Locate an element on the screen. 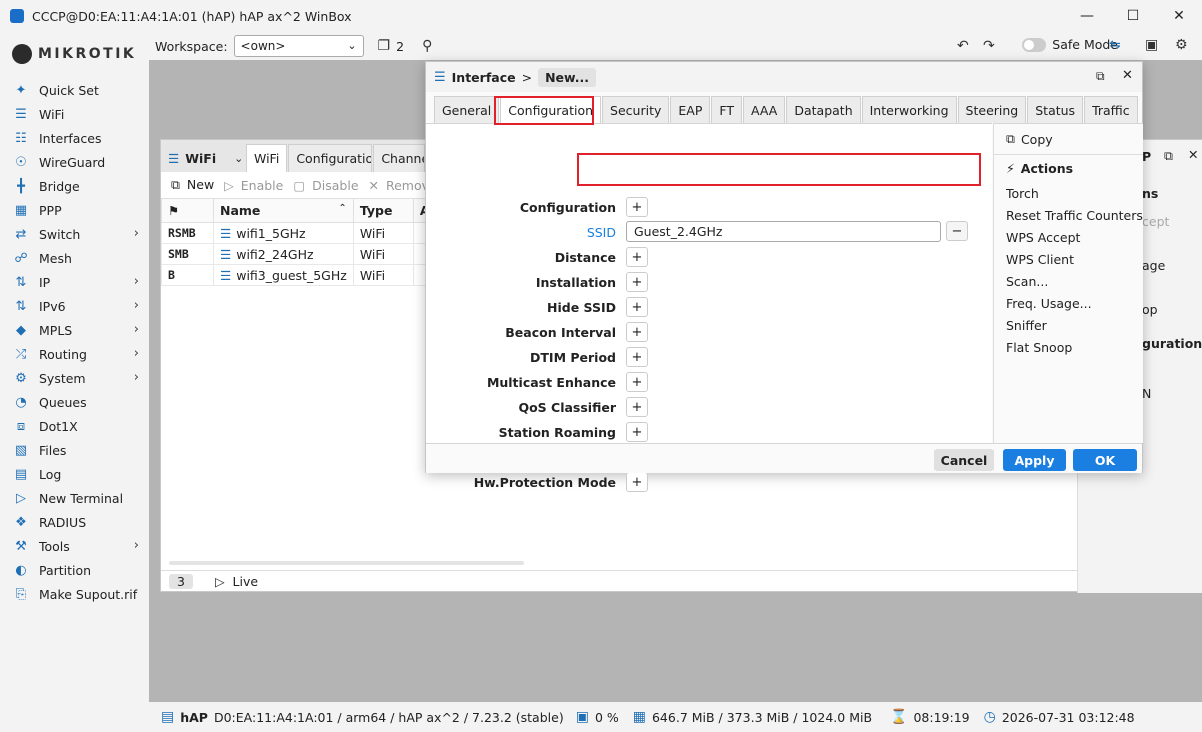 The image size is (1202, 732). wifi-window-title: ☰ WiFi ⌄ is located at coordinates (203, 158).